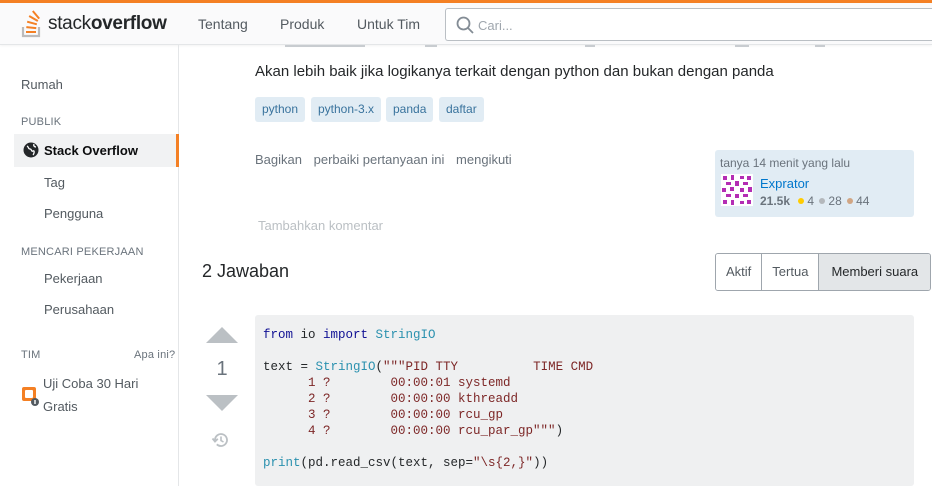  What do you see at coordinates (302, 24) in the screenshot?
I see `nav-products: Produk` at bounding box center [302, 24].